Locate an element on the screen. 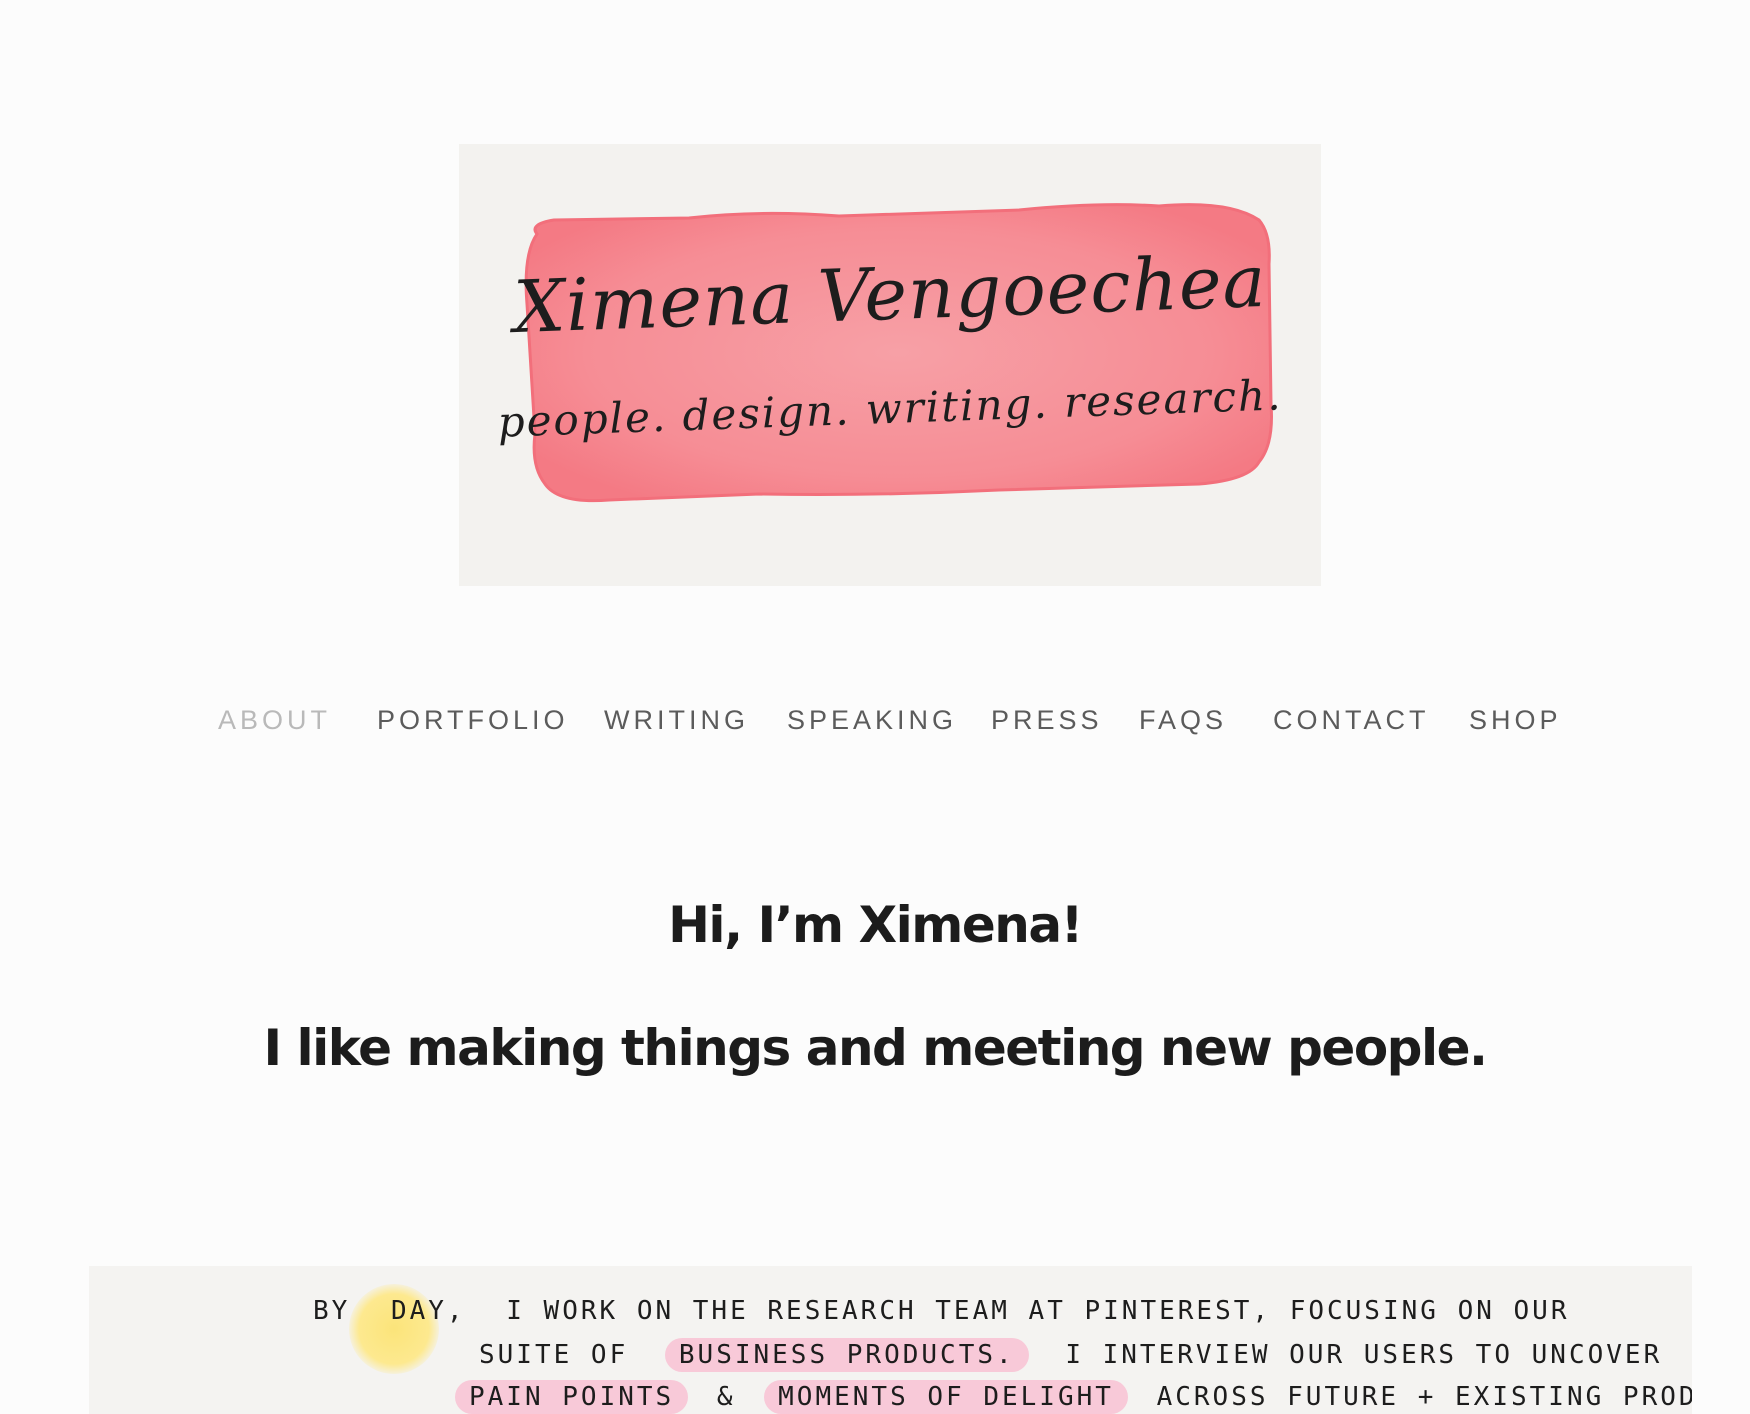 The height and width of the screenshot is (1414, 1750). nav-item-about: ABOUT is located at coordinates (274, 720).